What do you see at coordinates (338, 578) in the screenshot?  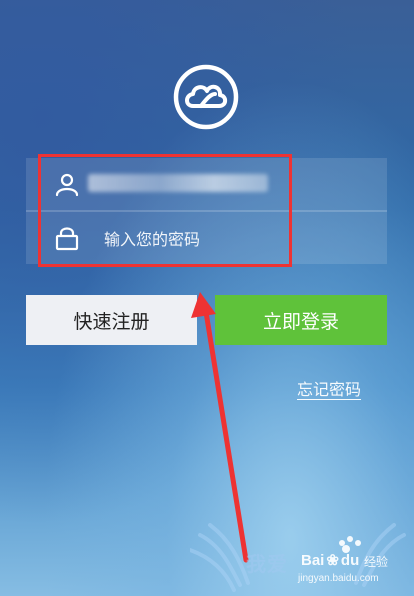 I see `watermark-url: jingyan.baidu.com` at bounding box center [338, 578].